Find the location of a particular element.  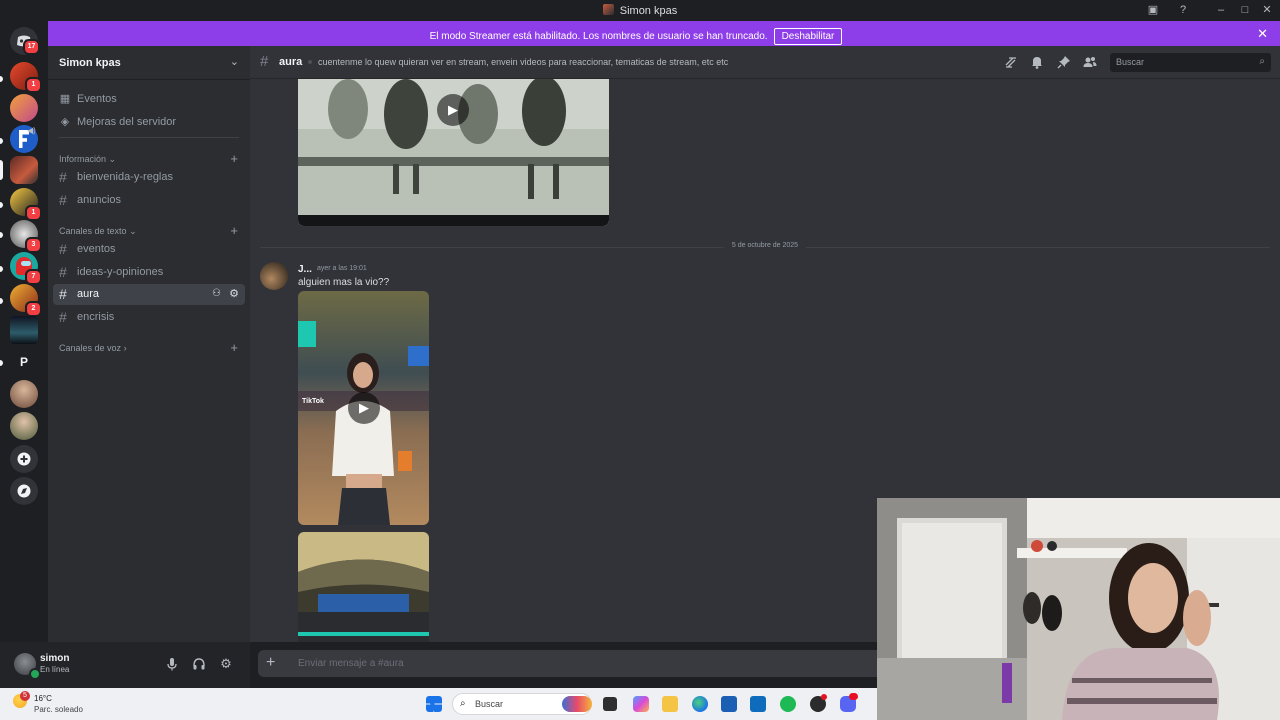

category-label: Canales de texto is located at coordinates (93, 231).